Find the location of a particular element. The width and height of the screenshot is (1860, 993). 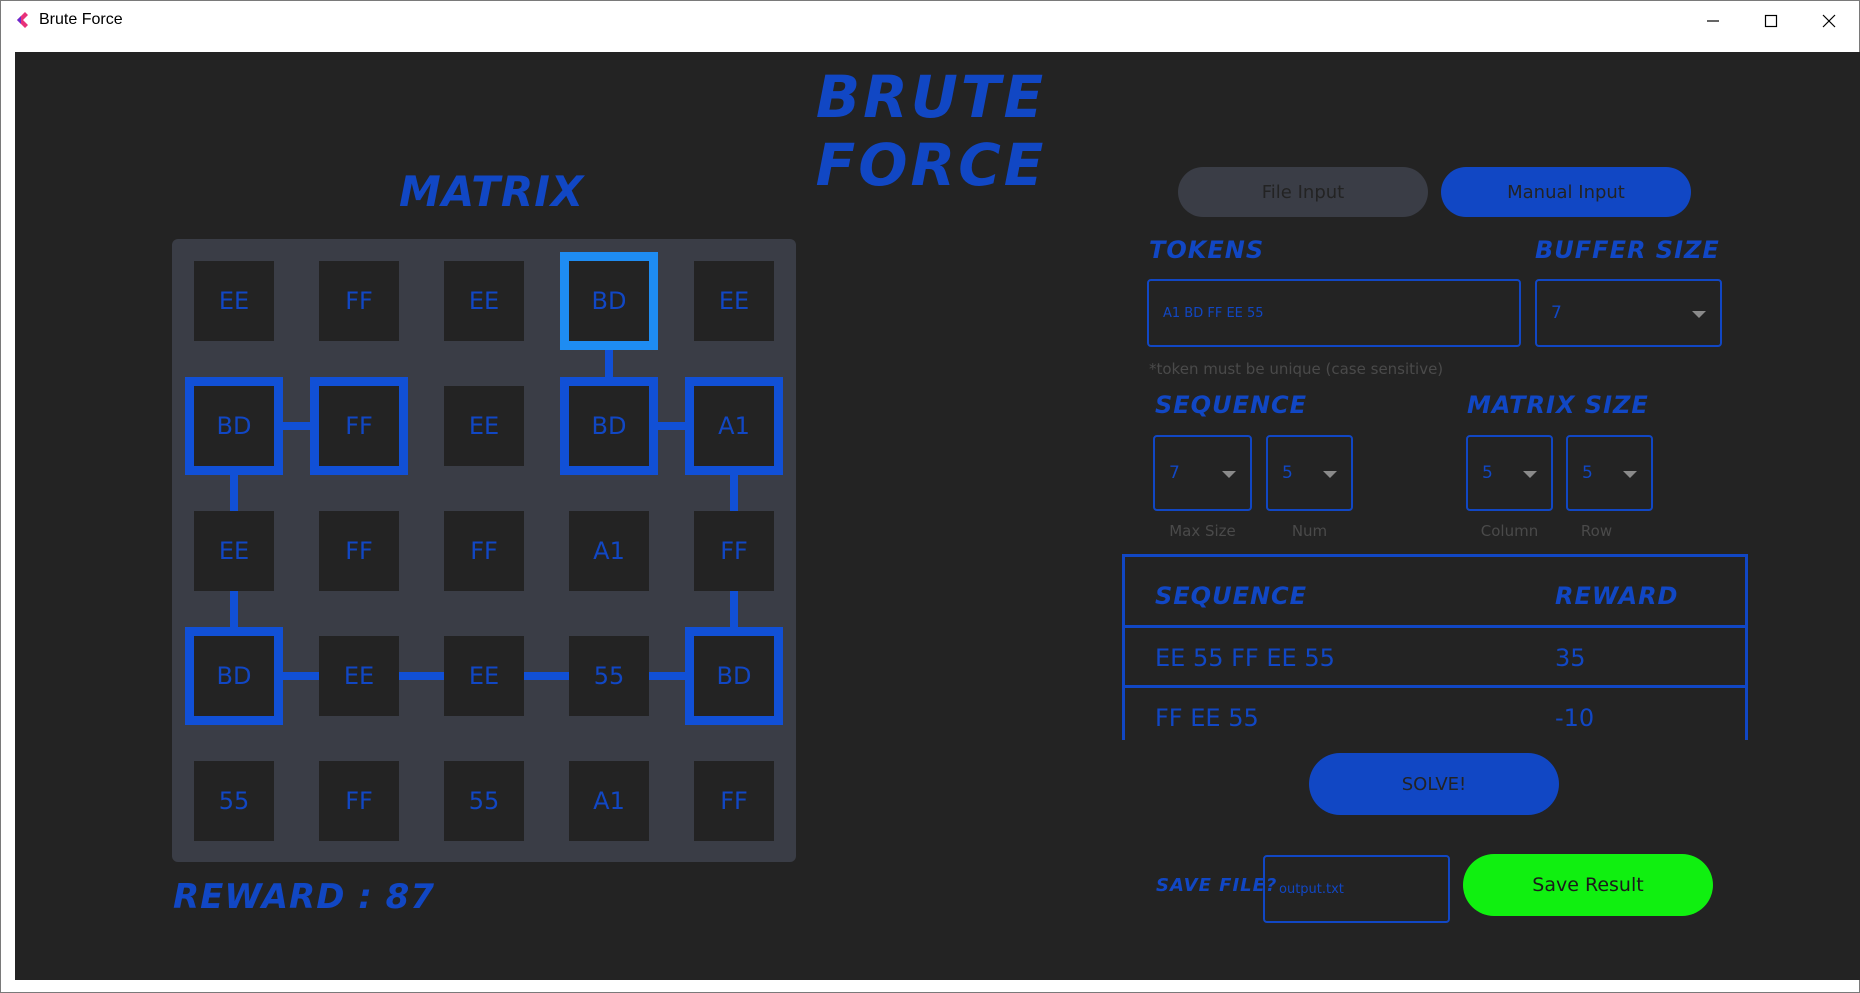

sequence-heading: SEQUENCE is located at coordinates (1231, 405).